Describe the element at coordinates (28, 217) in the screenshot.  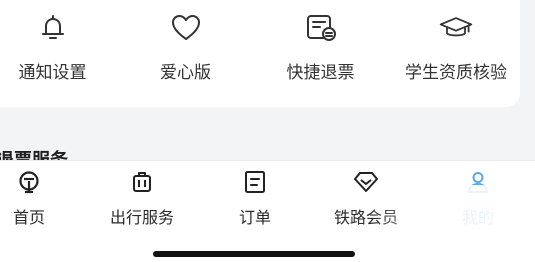
I see `tab-home-label: 首页` at that location.